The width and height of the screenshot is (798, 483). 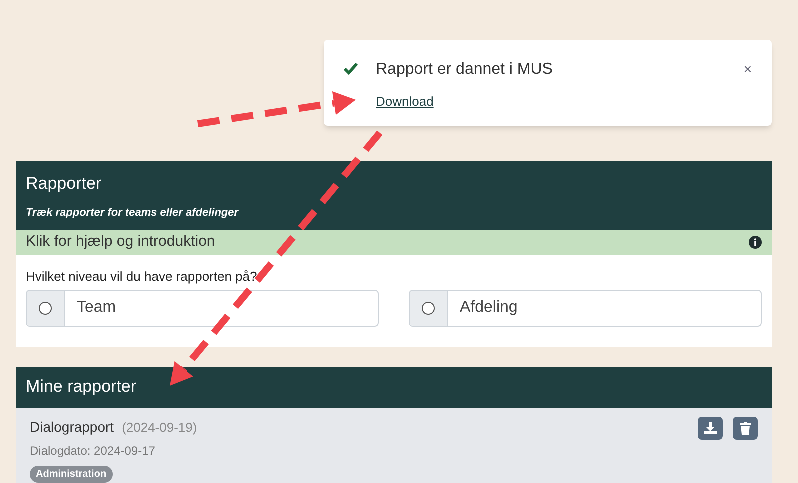 I want to click on delete-button, so click(x=745, y=428).